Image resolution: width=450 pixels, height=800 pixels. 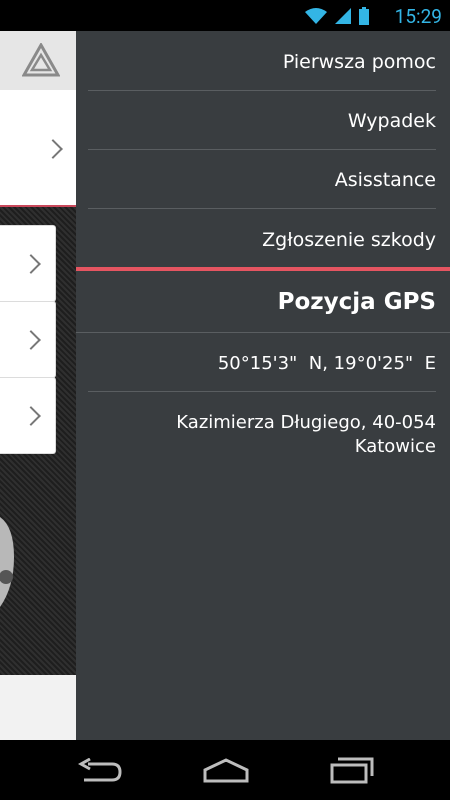 I want to click on status-icons, so click(x=337, y=18).